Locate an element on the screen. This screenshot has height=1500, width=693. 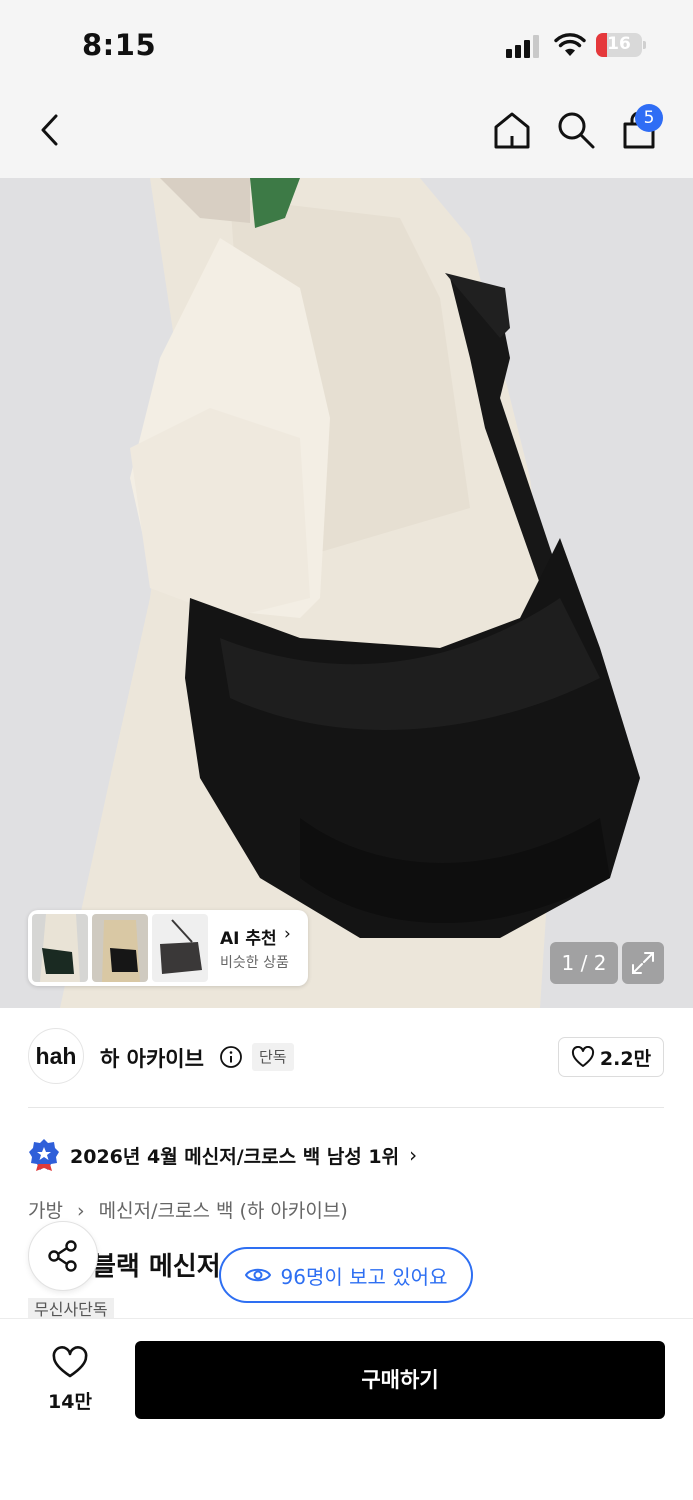
share-icon is located at coordinates (62, 1256).